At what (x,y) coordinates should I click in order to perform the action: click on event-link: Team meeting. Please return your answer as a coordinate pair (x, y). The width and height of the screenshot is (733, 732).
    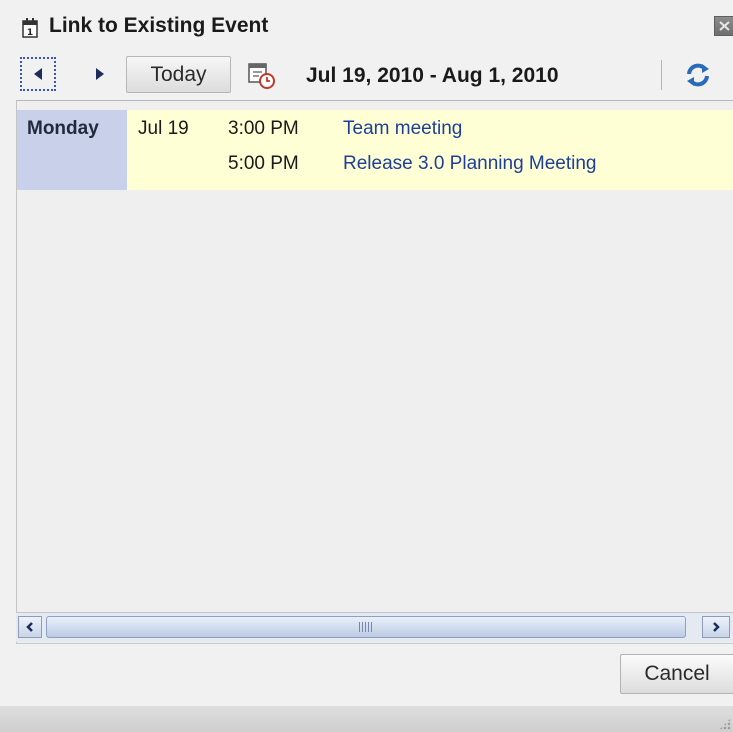
    Looking at the image, I should click on (402, 129).